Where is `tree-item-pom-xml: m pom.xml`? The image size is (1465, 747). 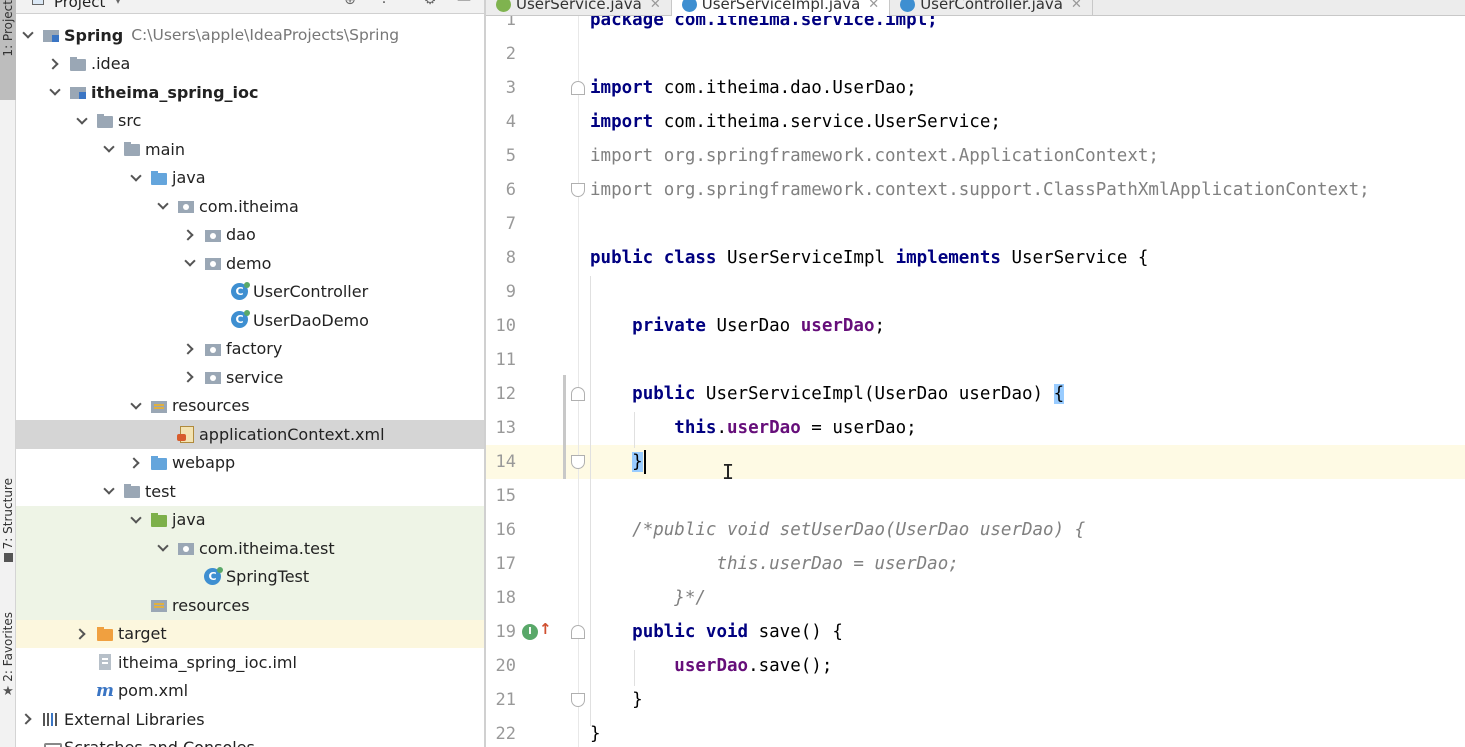
tree-item-pom-xml: m pom.xml is located at coordinates (250, 691).